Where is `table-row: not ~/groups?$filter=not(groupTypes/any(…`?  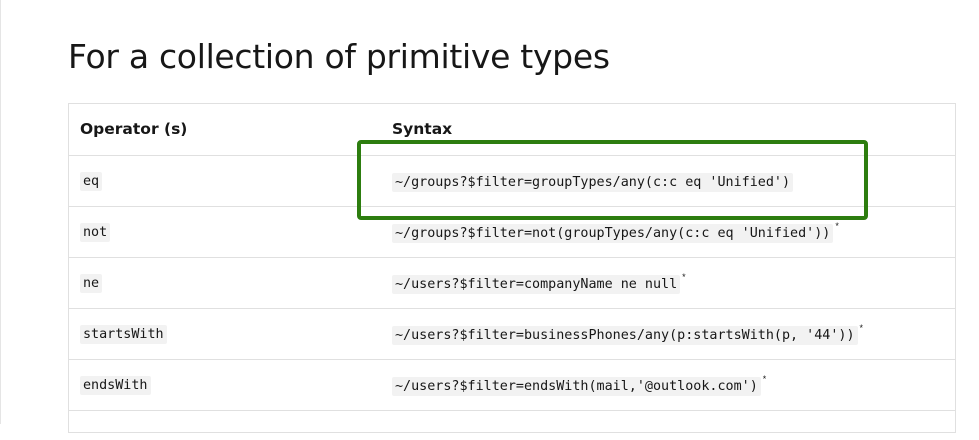 table-row: not ~/groups?$filter=not(groupTypes/any(… is located at coordinates (512, 232).